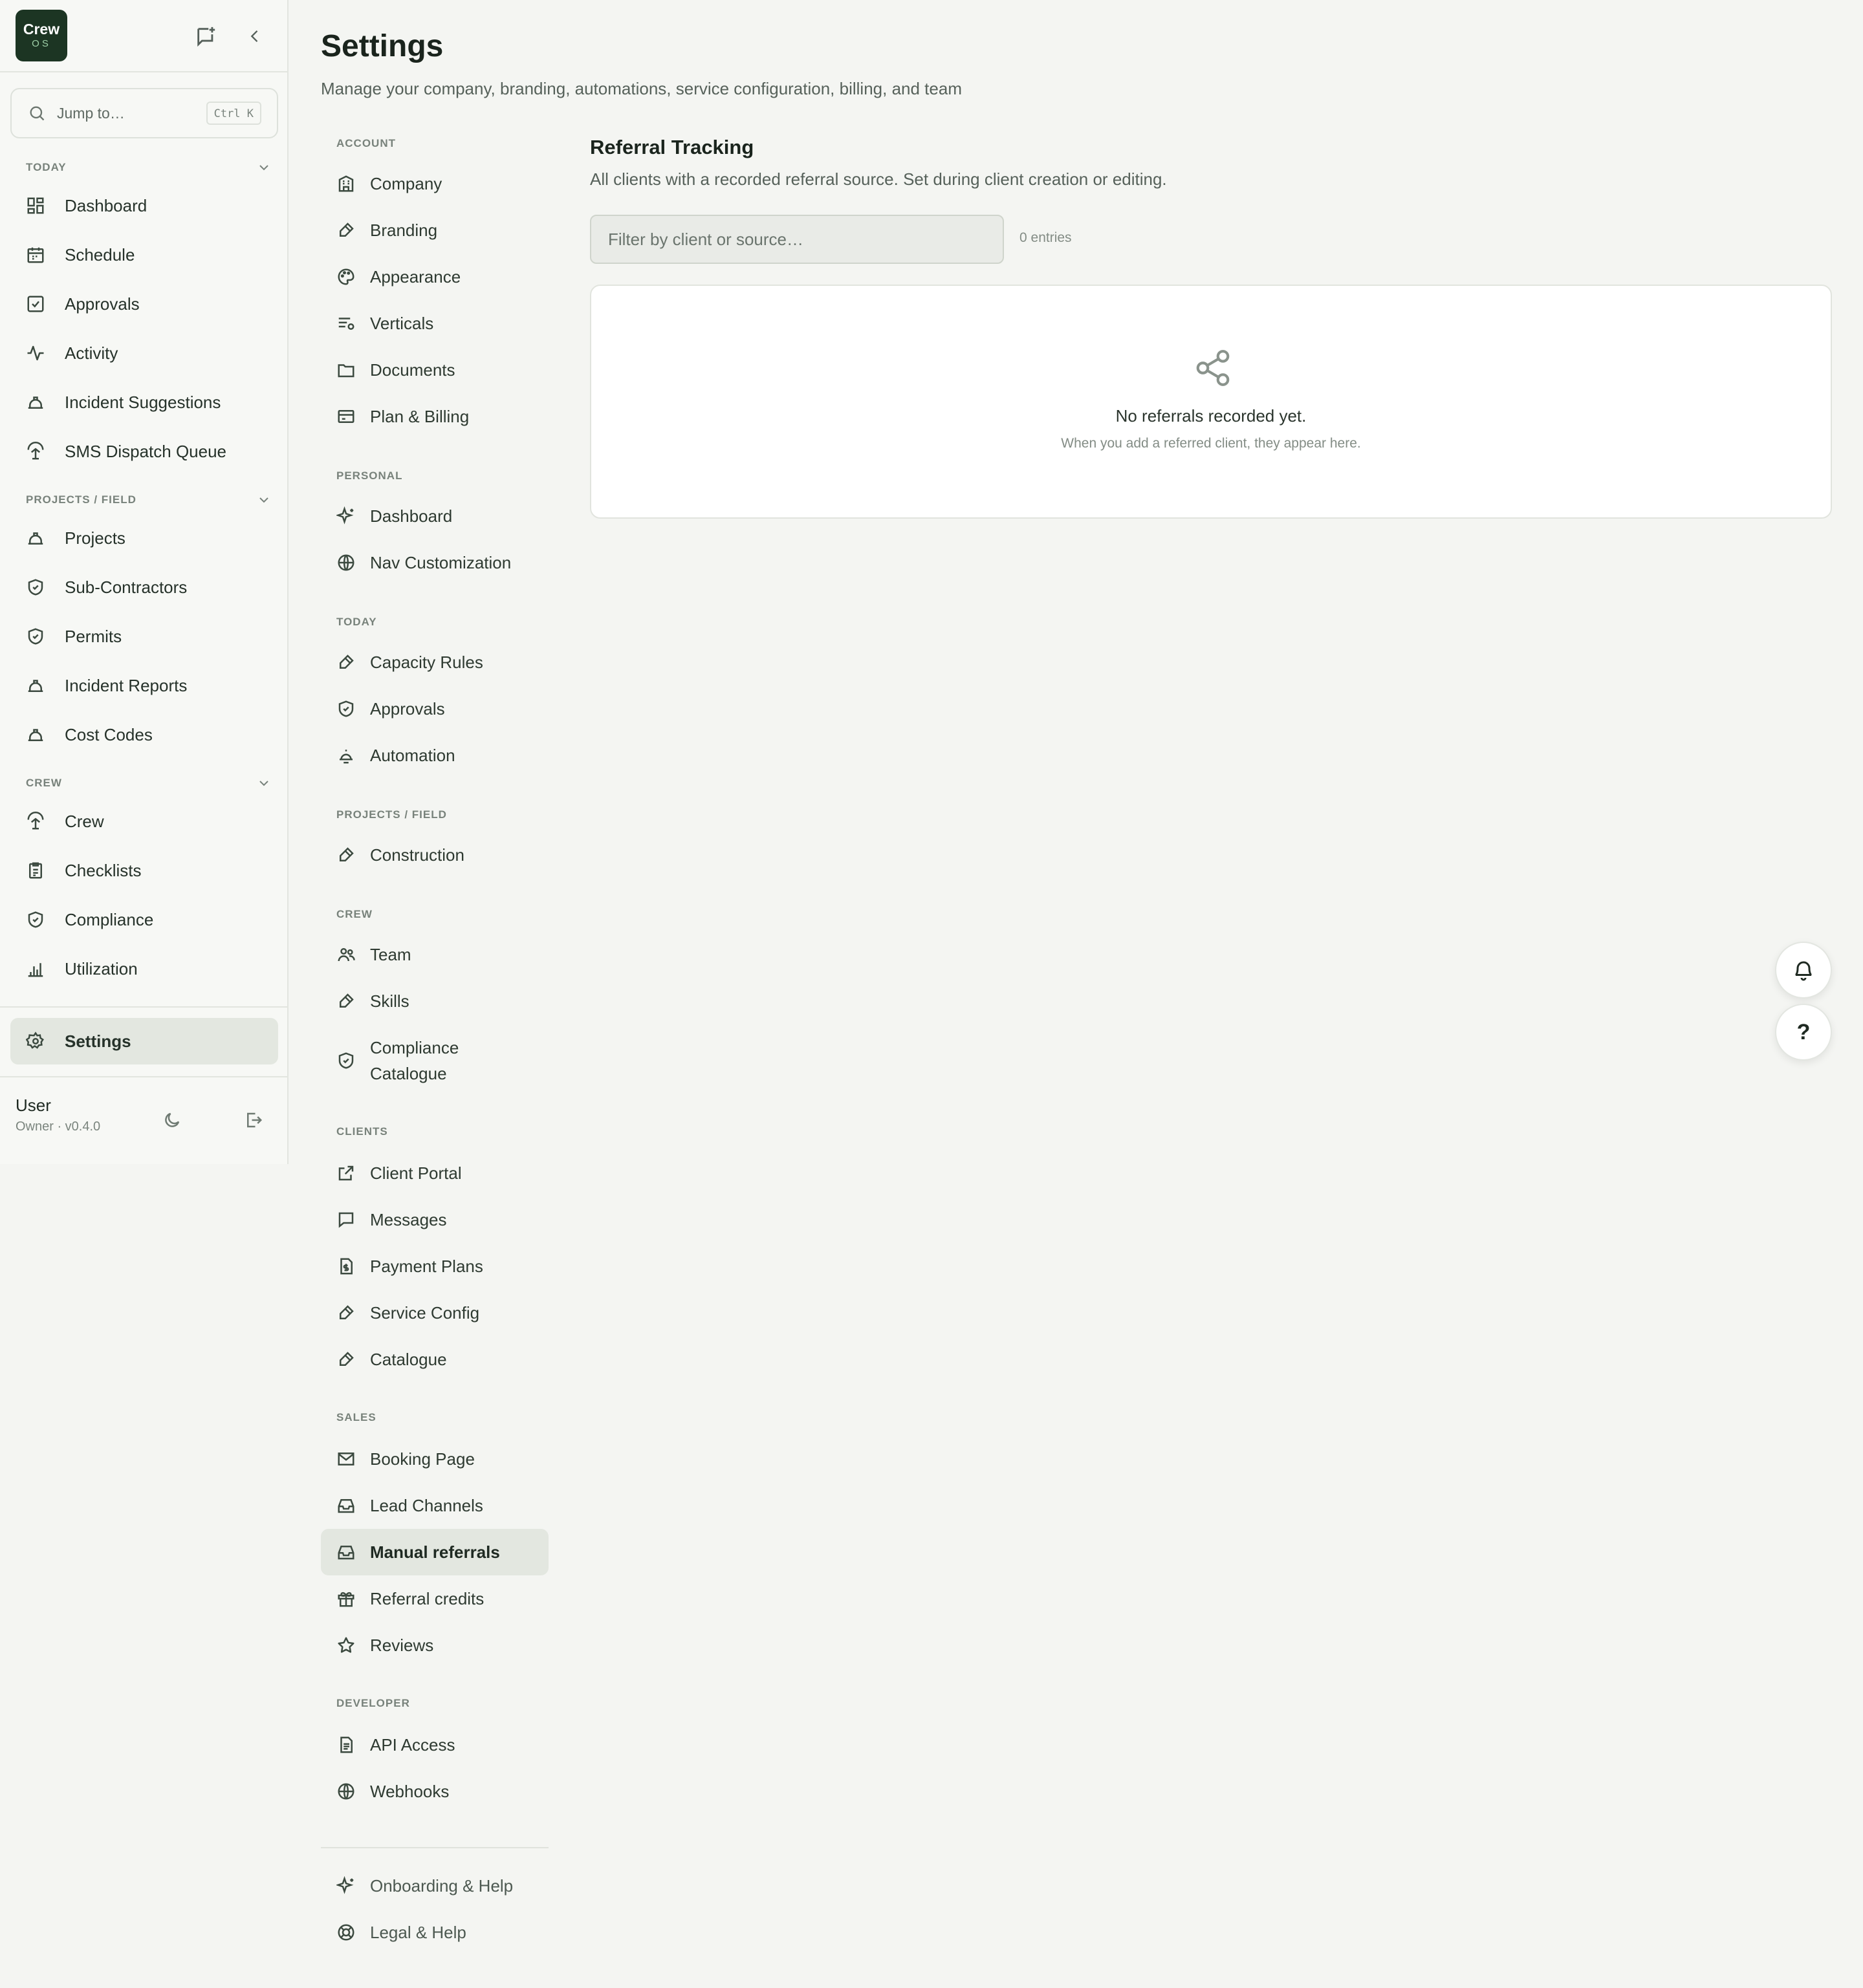 Image resolution: width=1863 pixels, height=1988 pixels. What do you see at coordinates (149, 500) in the screenshot?
I see `sidebar-section-projects-field: PROJECTS / FIELD` at bounding box center [149, 500].